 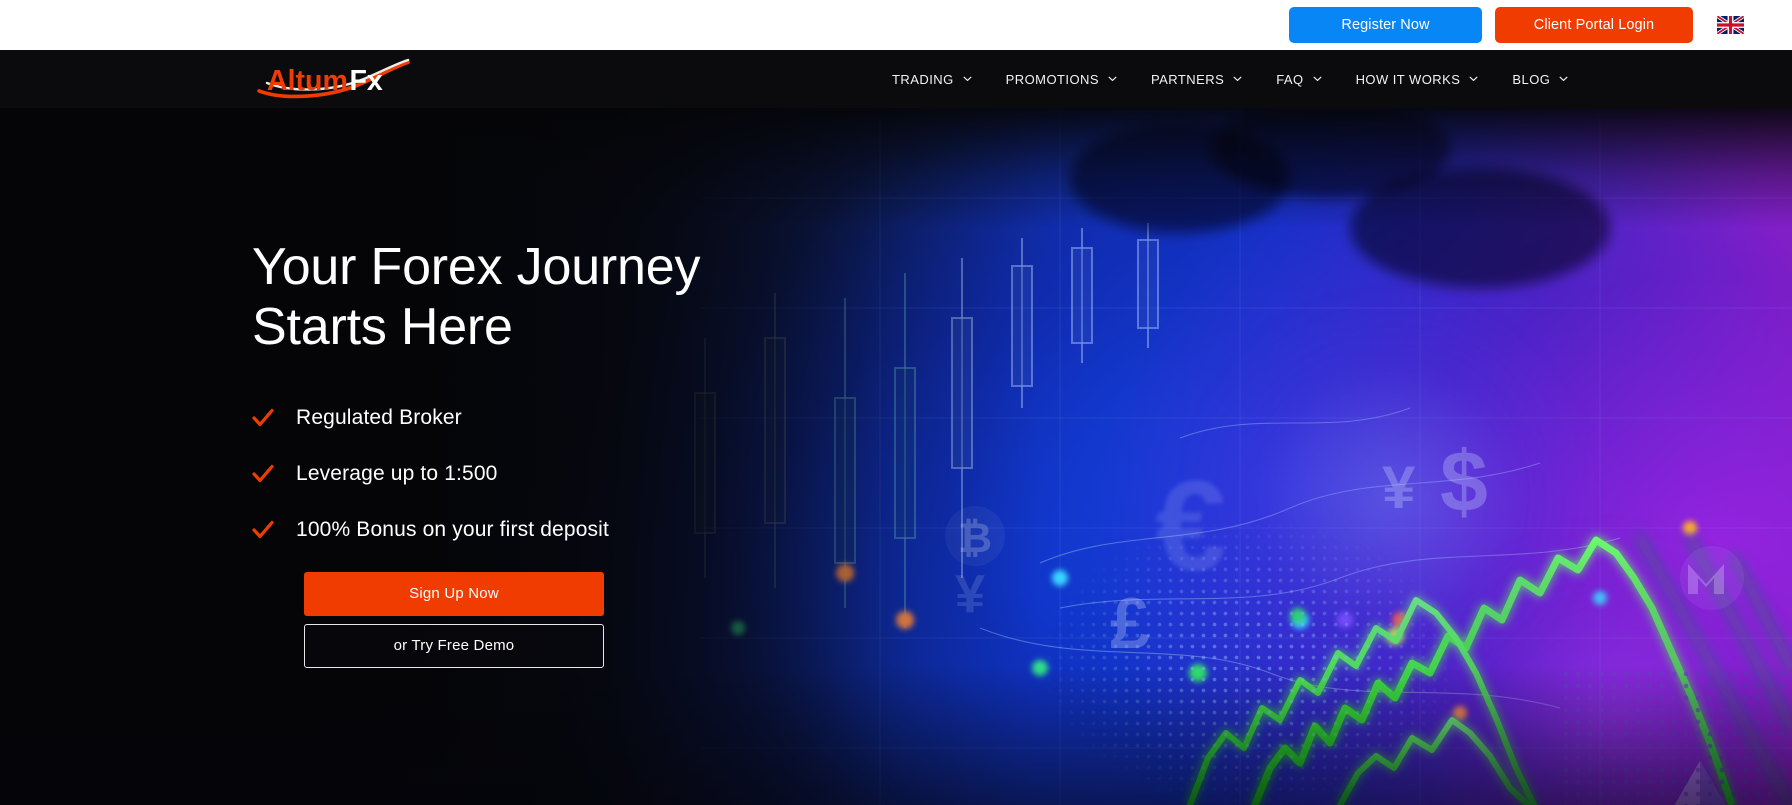 What do you see at coordinates (1385, 25) in the screenshot?
I see `register-now-button: Register Now` at bounding box center [1385, 25].